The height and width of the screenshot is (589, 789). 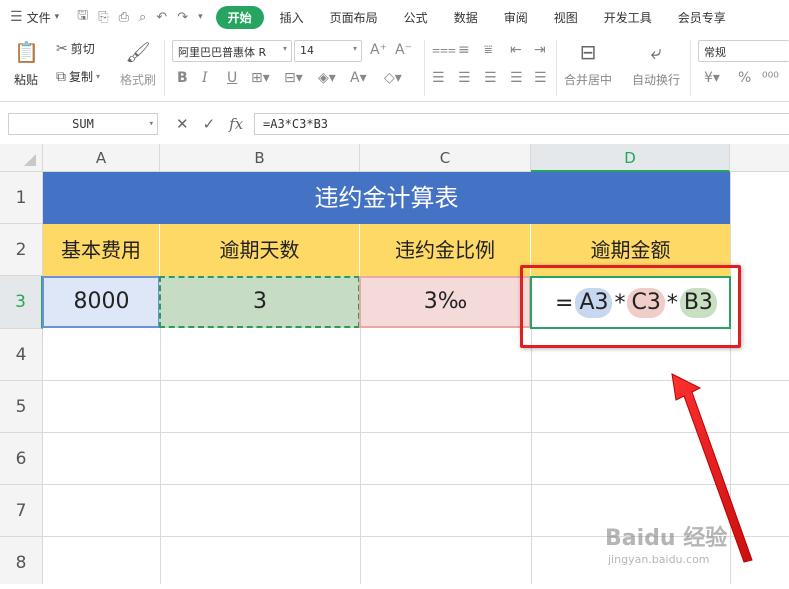 I want to click on confirm-icon: ✓, so click(x=209, y=124).